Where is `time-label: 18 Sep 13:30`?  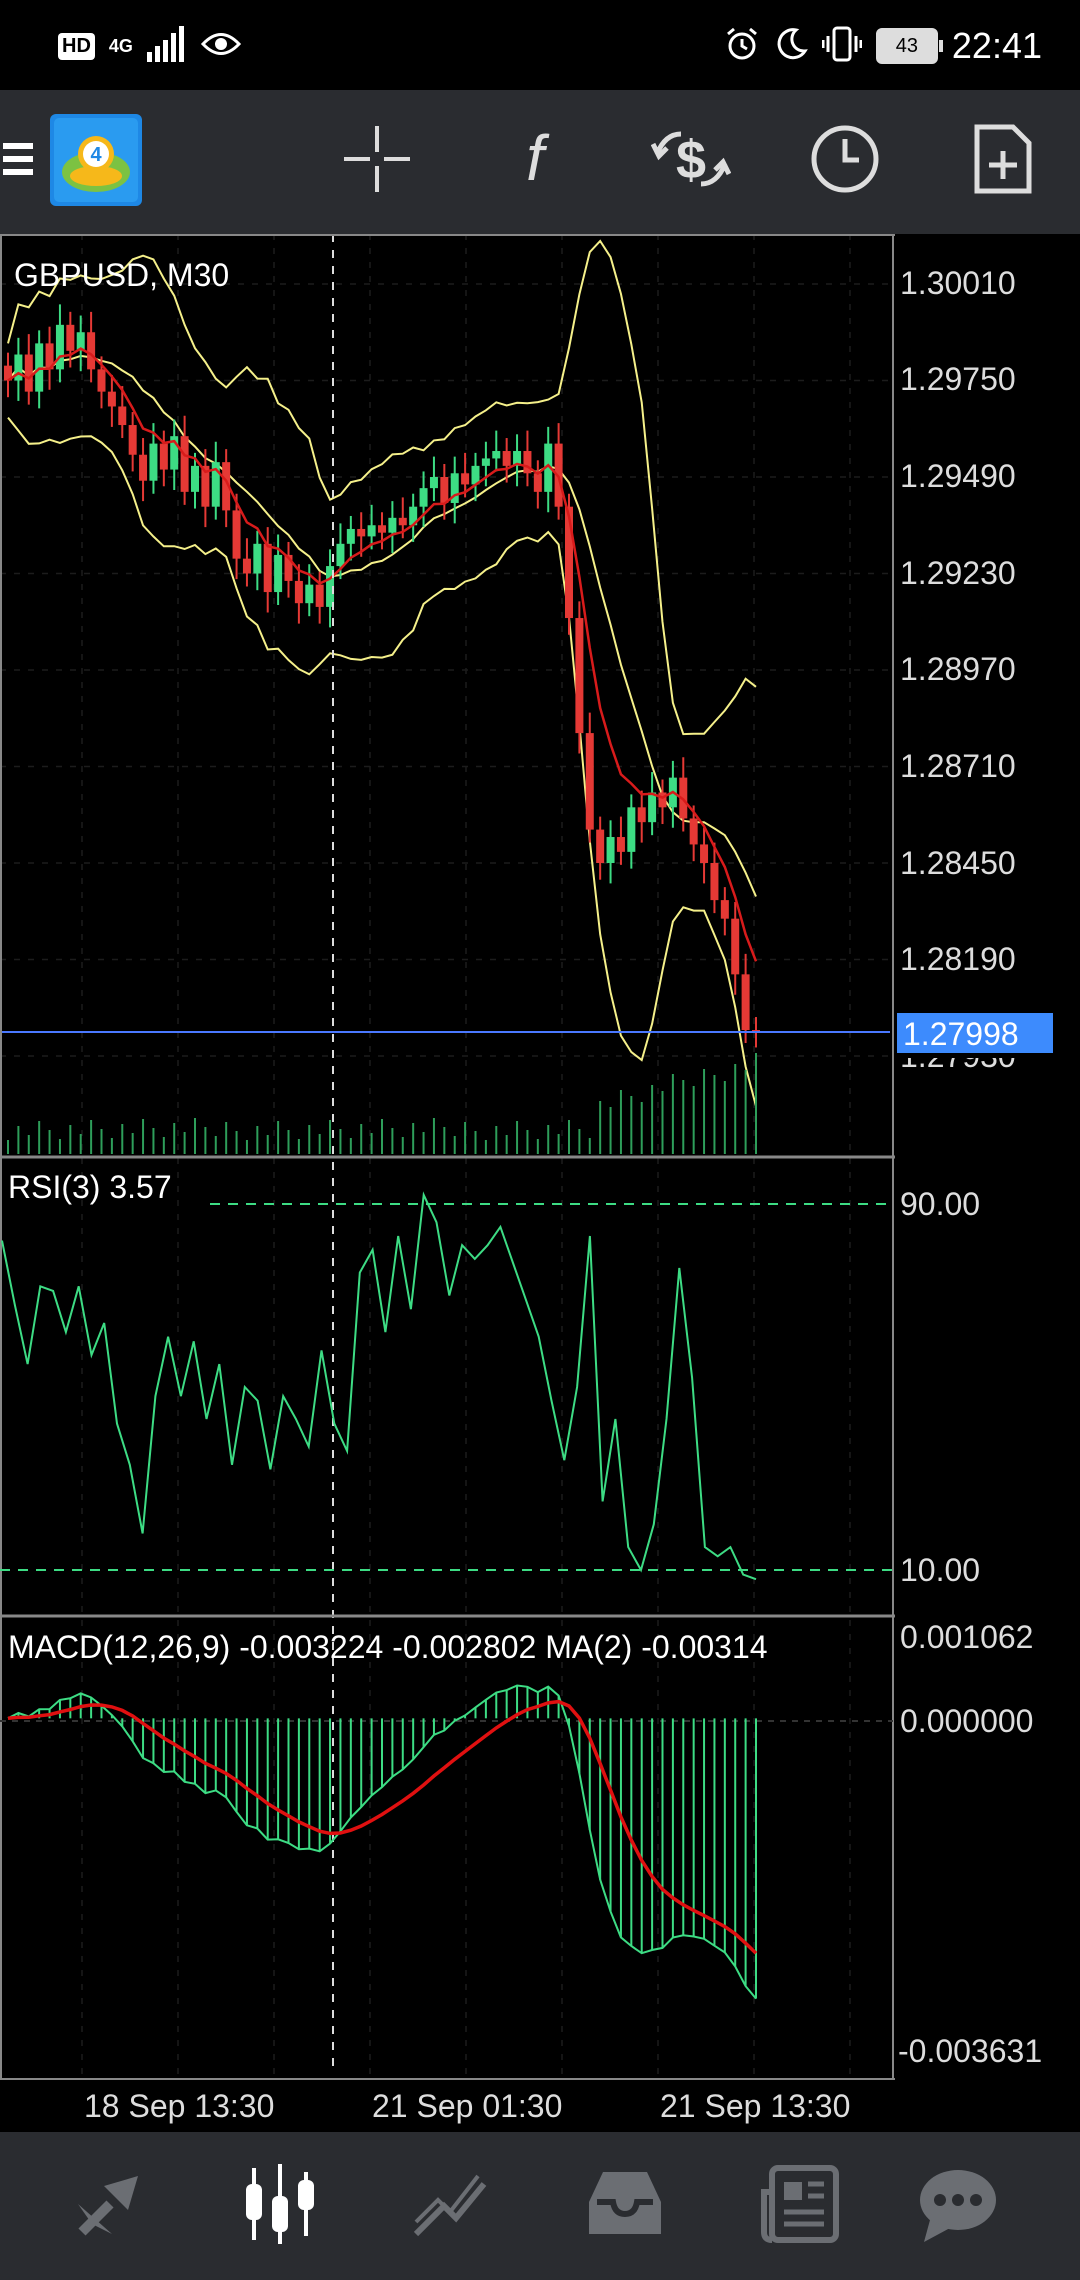
time-label: 18 Sep 13:30 is located at coordinates (179, 2106).